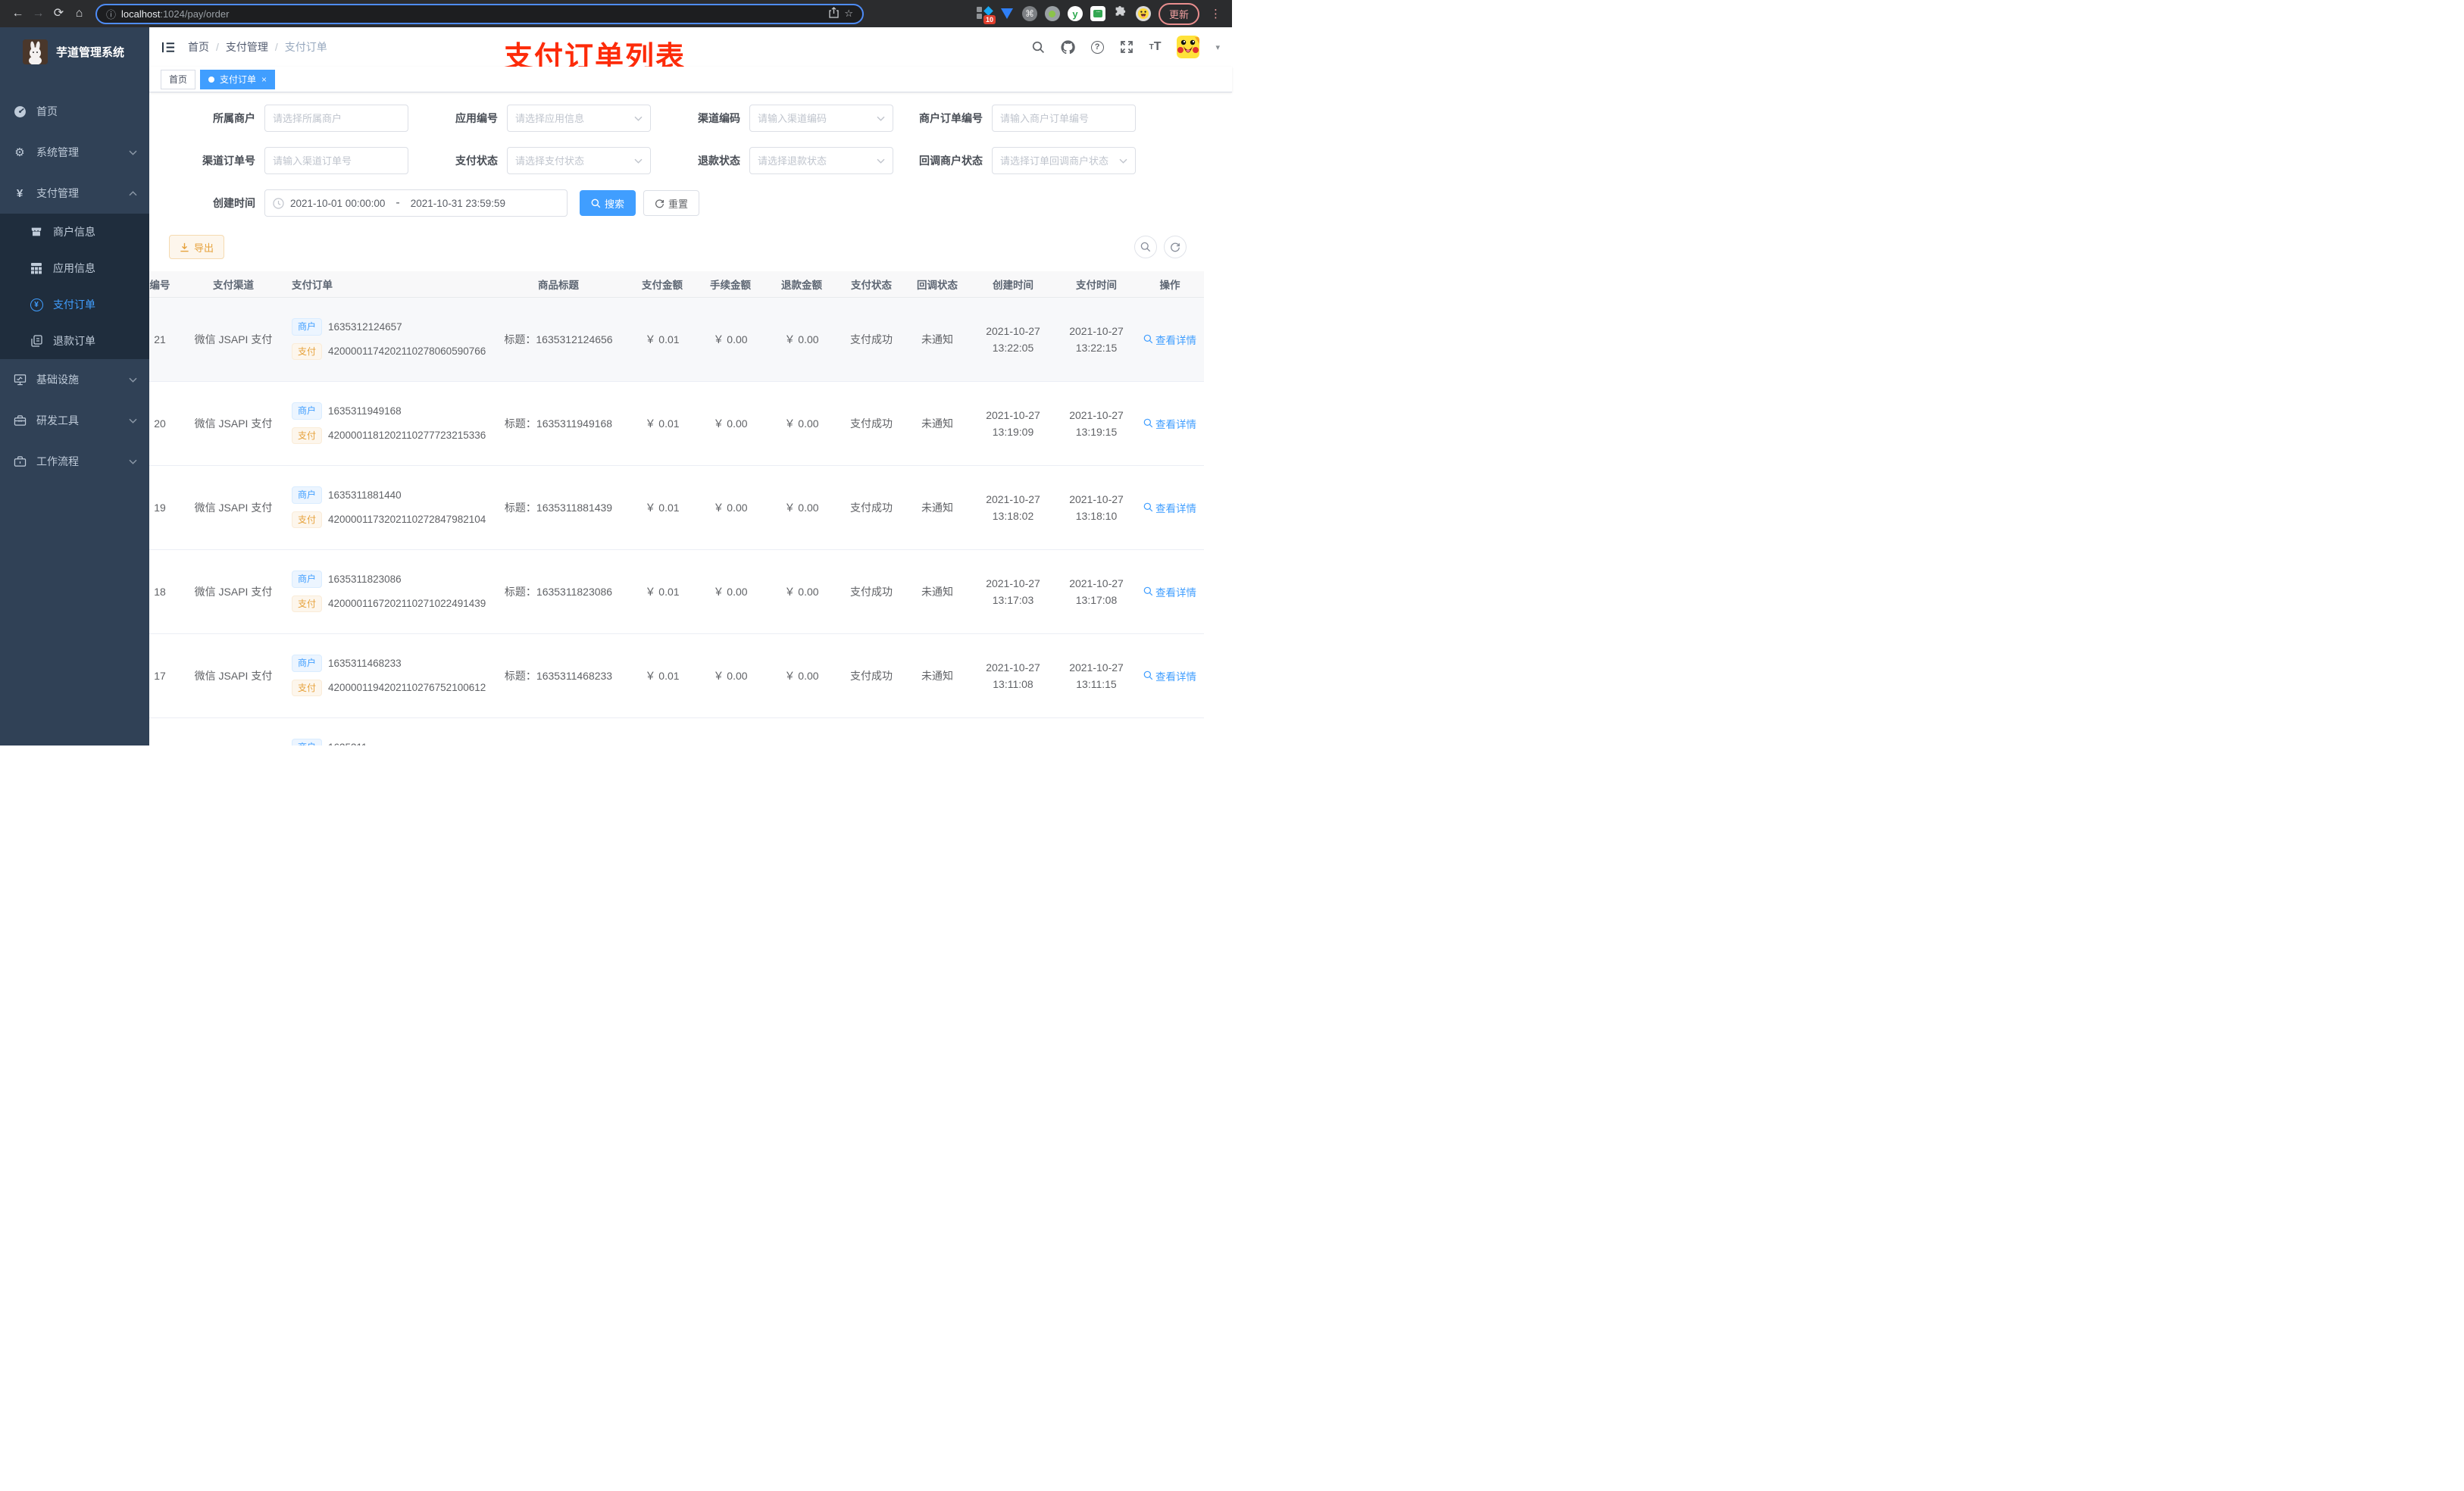  What do you see at coordinates (608, 203) in the screenshot?
I see `search-button: 搜索` at bounding box center [608, 203].